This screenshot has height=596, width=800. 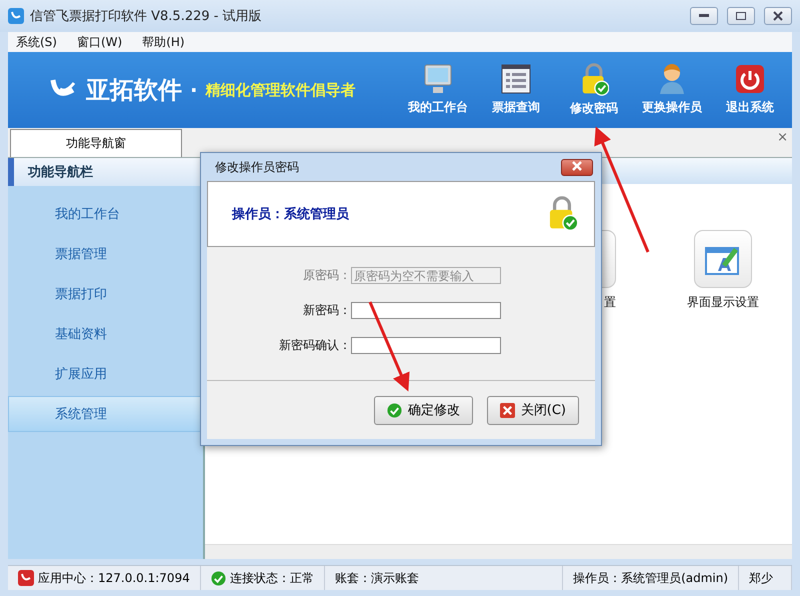 I want to click on field-label: 原密码：, so click(x=326, y=275).